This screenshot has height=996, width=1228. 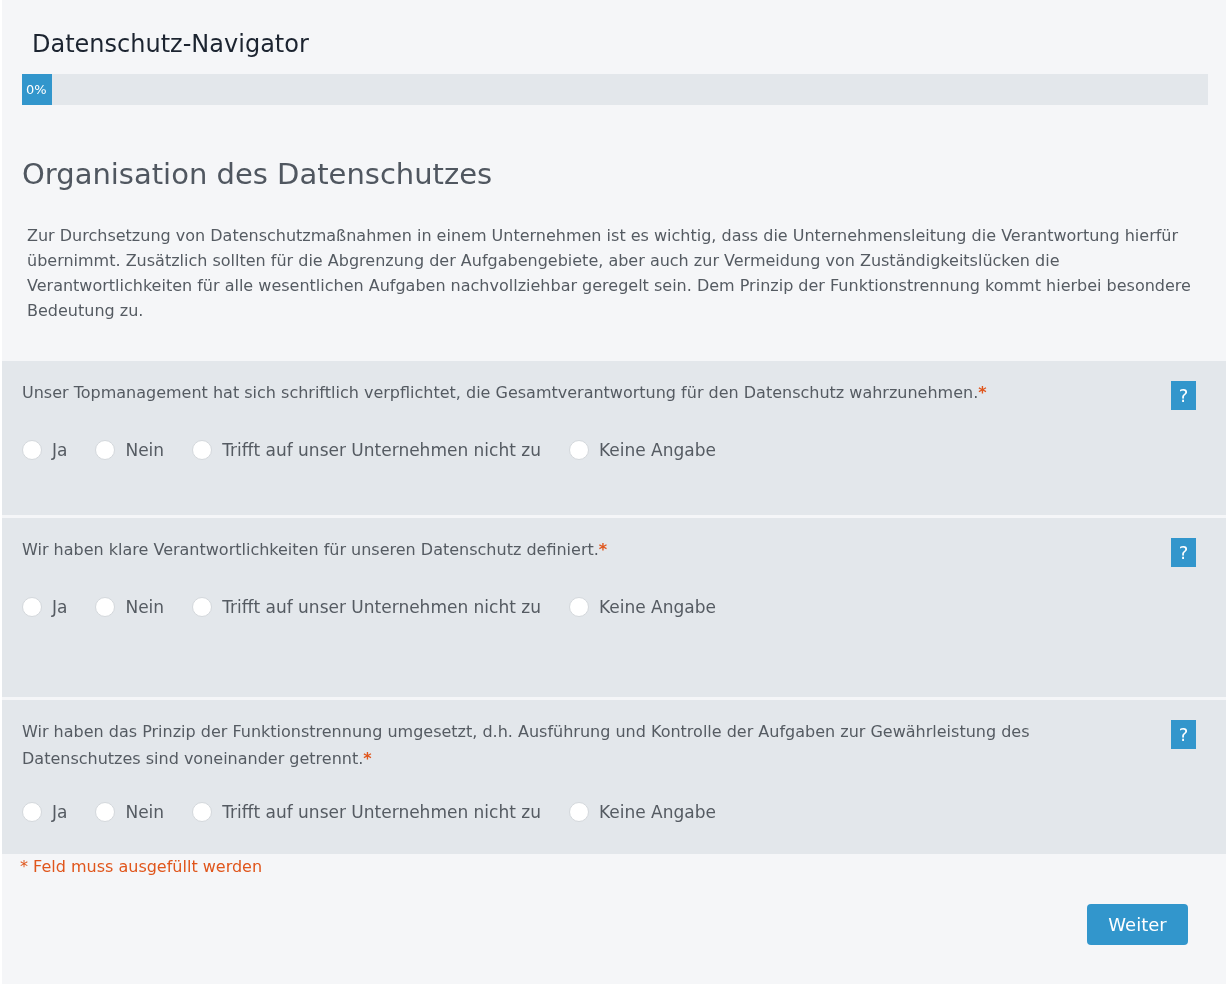 I want to click on question-text: Wir haben das Prinzip der Funktionstrennung umgesetzt, d.h. Ausführung und Kontrolle der Aufgaben zur Gewährleistung des Datenschutzes sind voneinander getrennt.*, so click(x=526, y=745).